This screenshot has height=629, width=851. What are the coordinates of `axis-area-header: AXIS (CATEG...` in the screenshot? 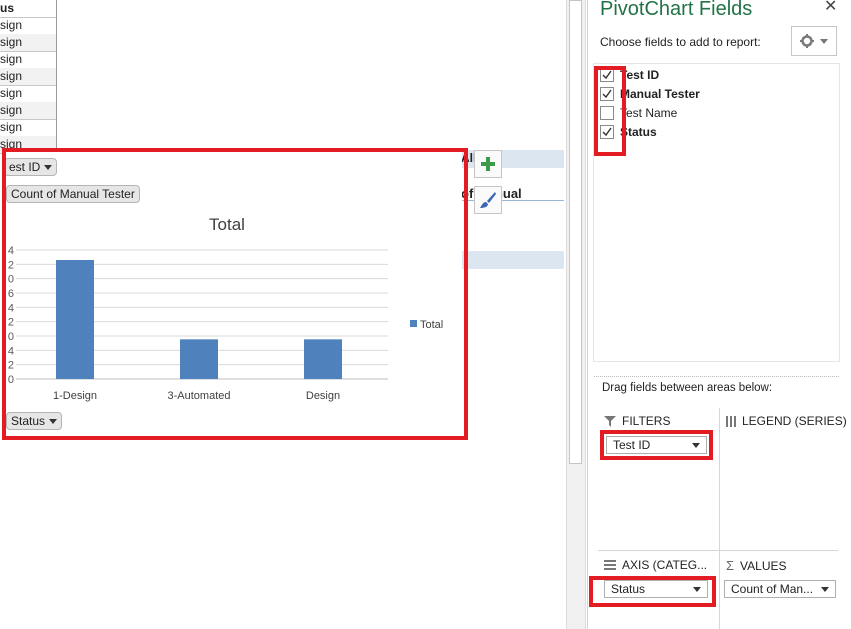 It's located at (655, 565).